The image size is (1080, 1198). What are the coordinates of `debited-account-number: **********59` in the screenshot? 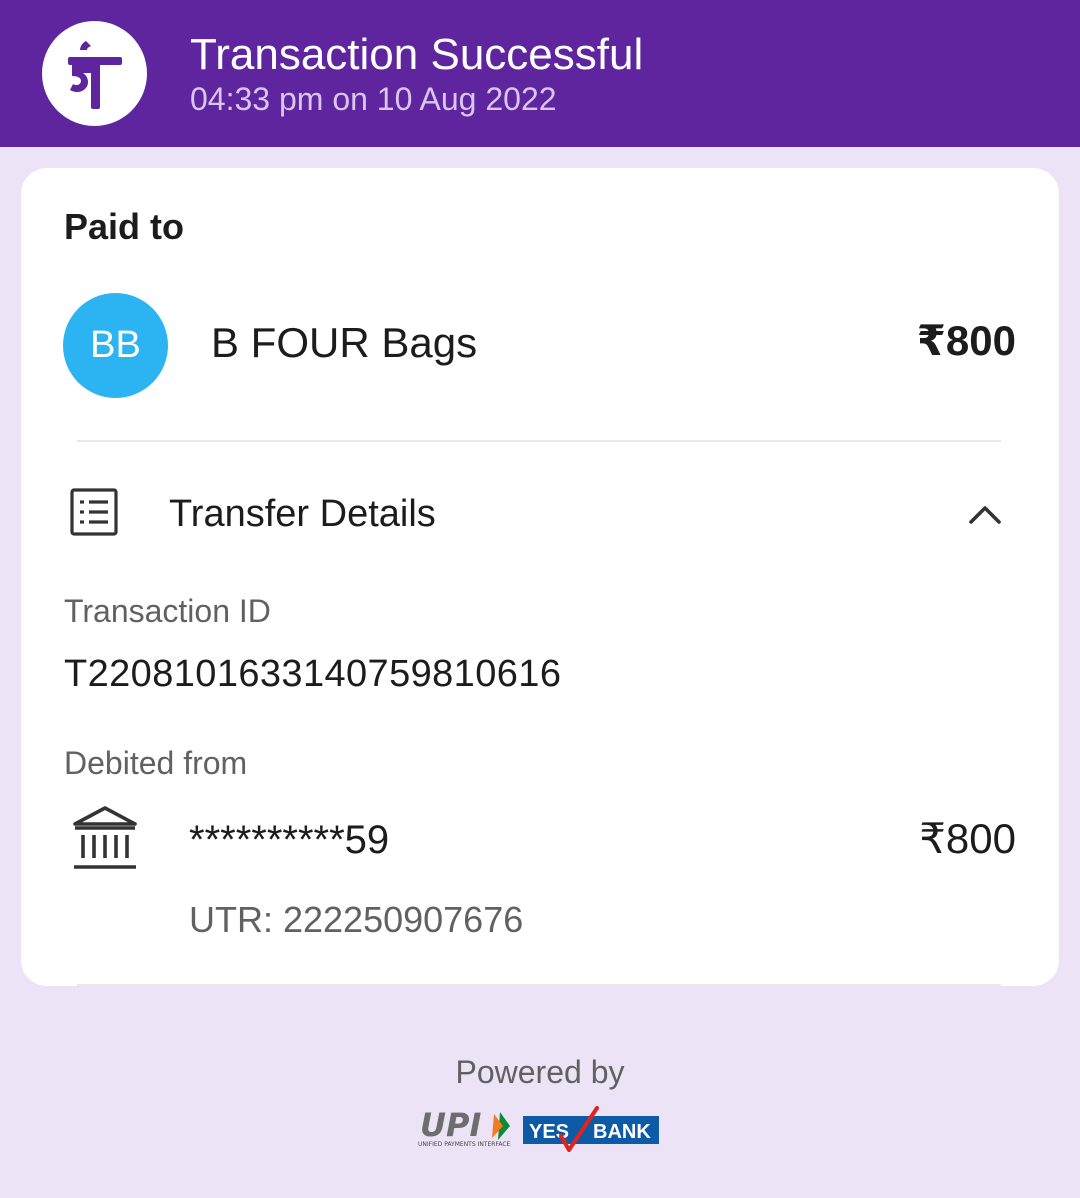 It's located at (289, 840).